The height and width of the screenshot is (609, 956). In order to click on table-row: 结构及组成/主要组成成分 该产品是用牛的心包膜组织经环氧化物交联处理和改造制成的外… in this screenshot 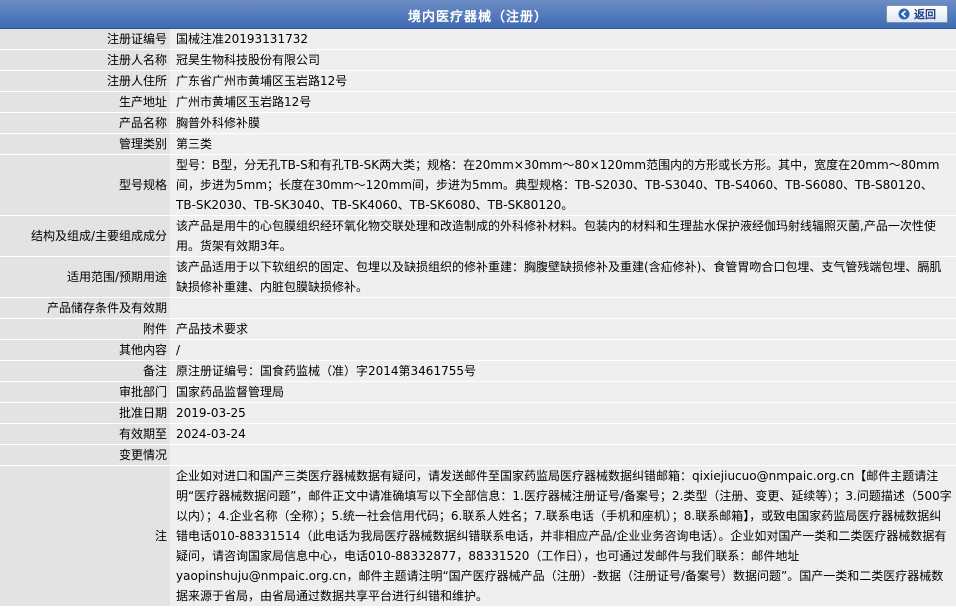, I will do `click(478, 236)`.